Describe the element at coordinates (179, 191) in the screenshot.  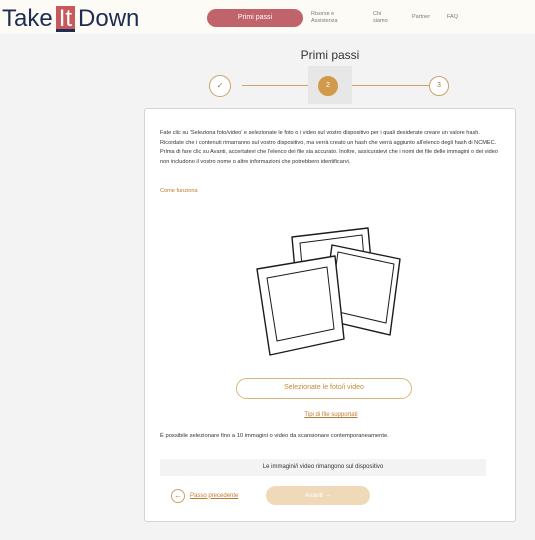
I see `how-it-works-link: Come funziona` at that location.